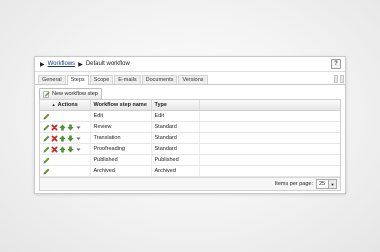 This screenshot has width=380, height=252. I want to click on filler-column-header, so click(269, 105).